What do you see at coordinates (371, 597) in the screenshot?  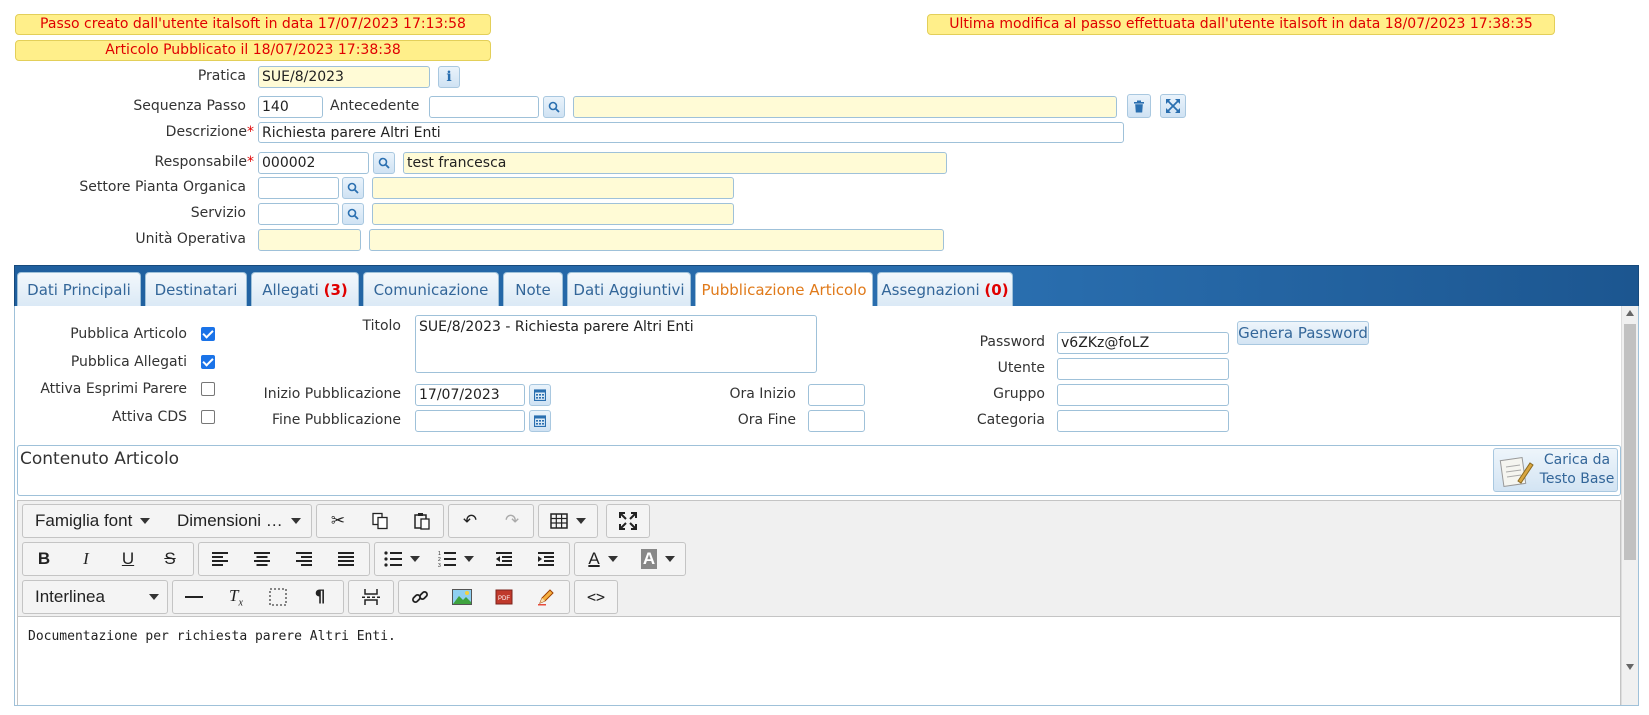 I see `page-break-button` at bounding box center [371, 597].